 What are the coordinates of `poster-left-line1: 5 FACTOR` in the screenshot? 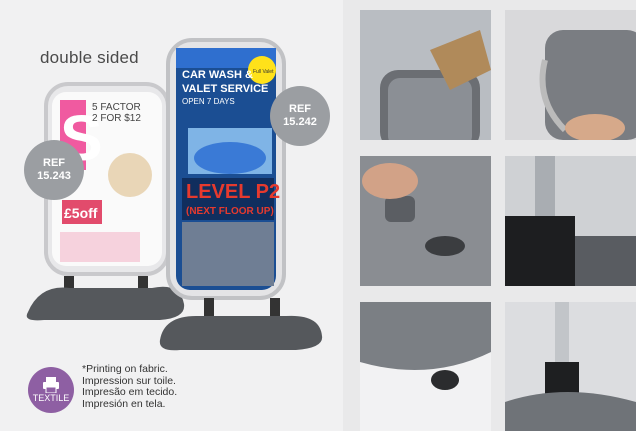 It's located at (116, 107).